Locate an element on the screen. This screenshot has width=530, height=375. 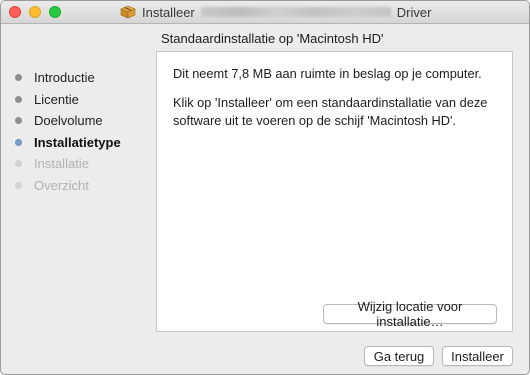
step-label: Introductie is located at coordinates (64, 78).